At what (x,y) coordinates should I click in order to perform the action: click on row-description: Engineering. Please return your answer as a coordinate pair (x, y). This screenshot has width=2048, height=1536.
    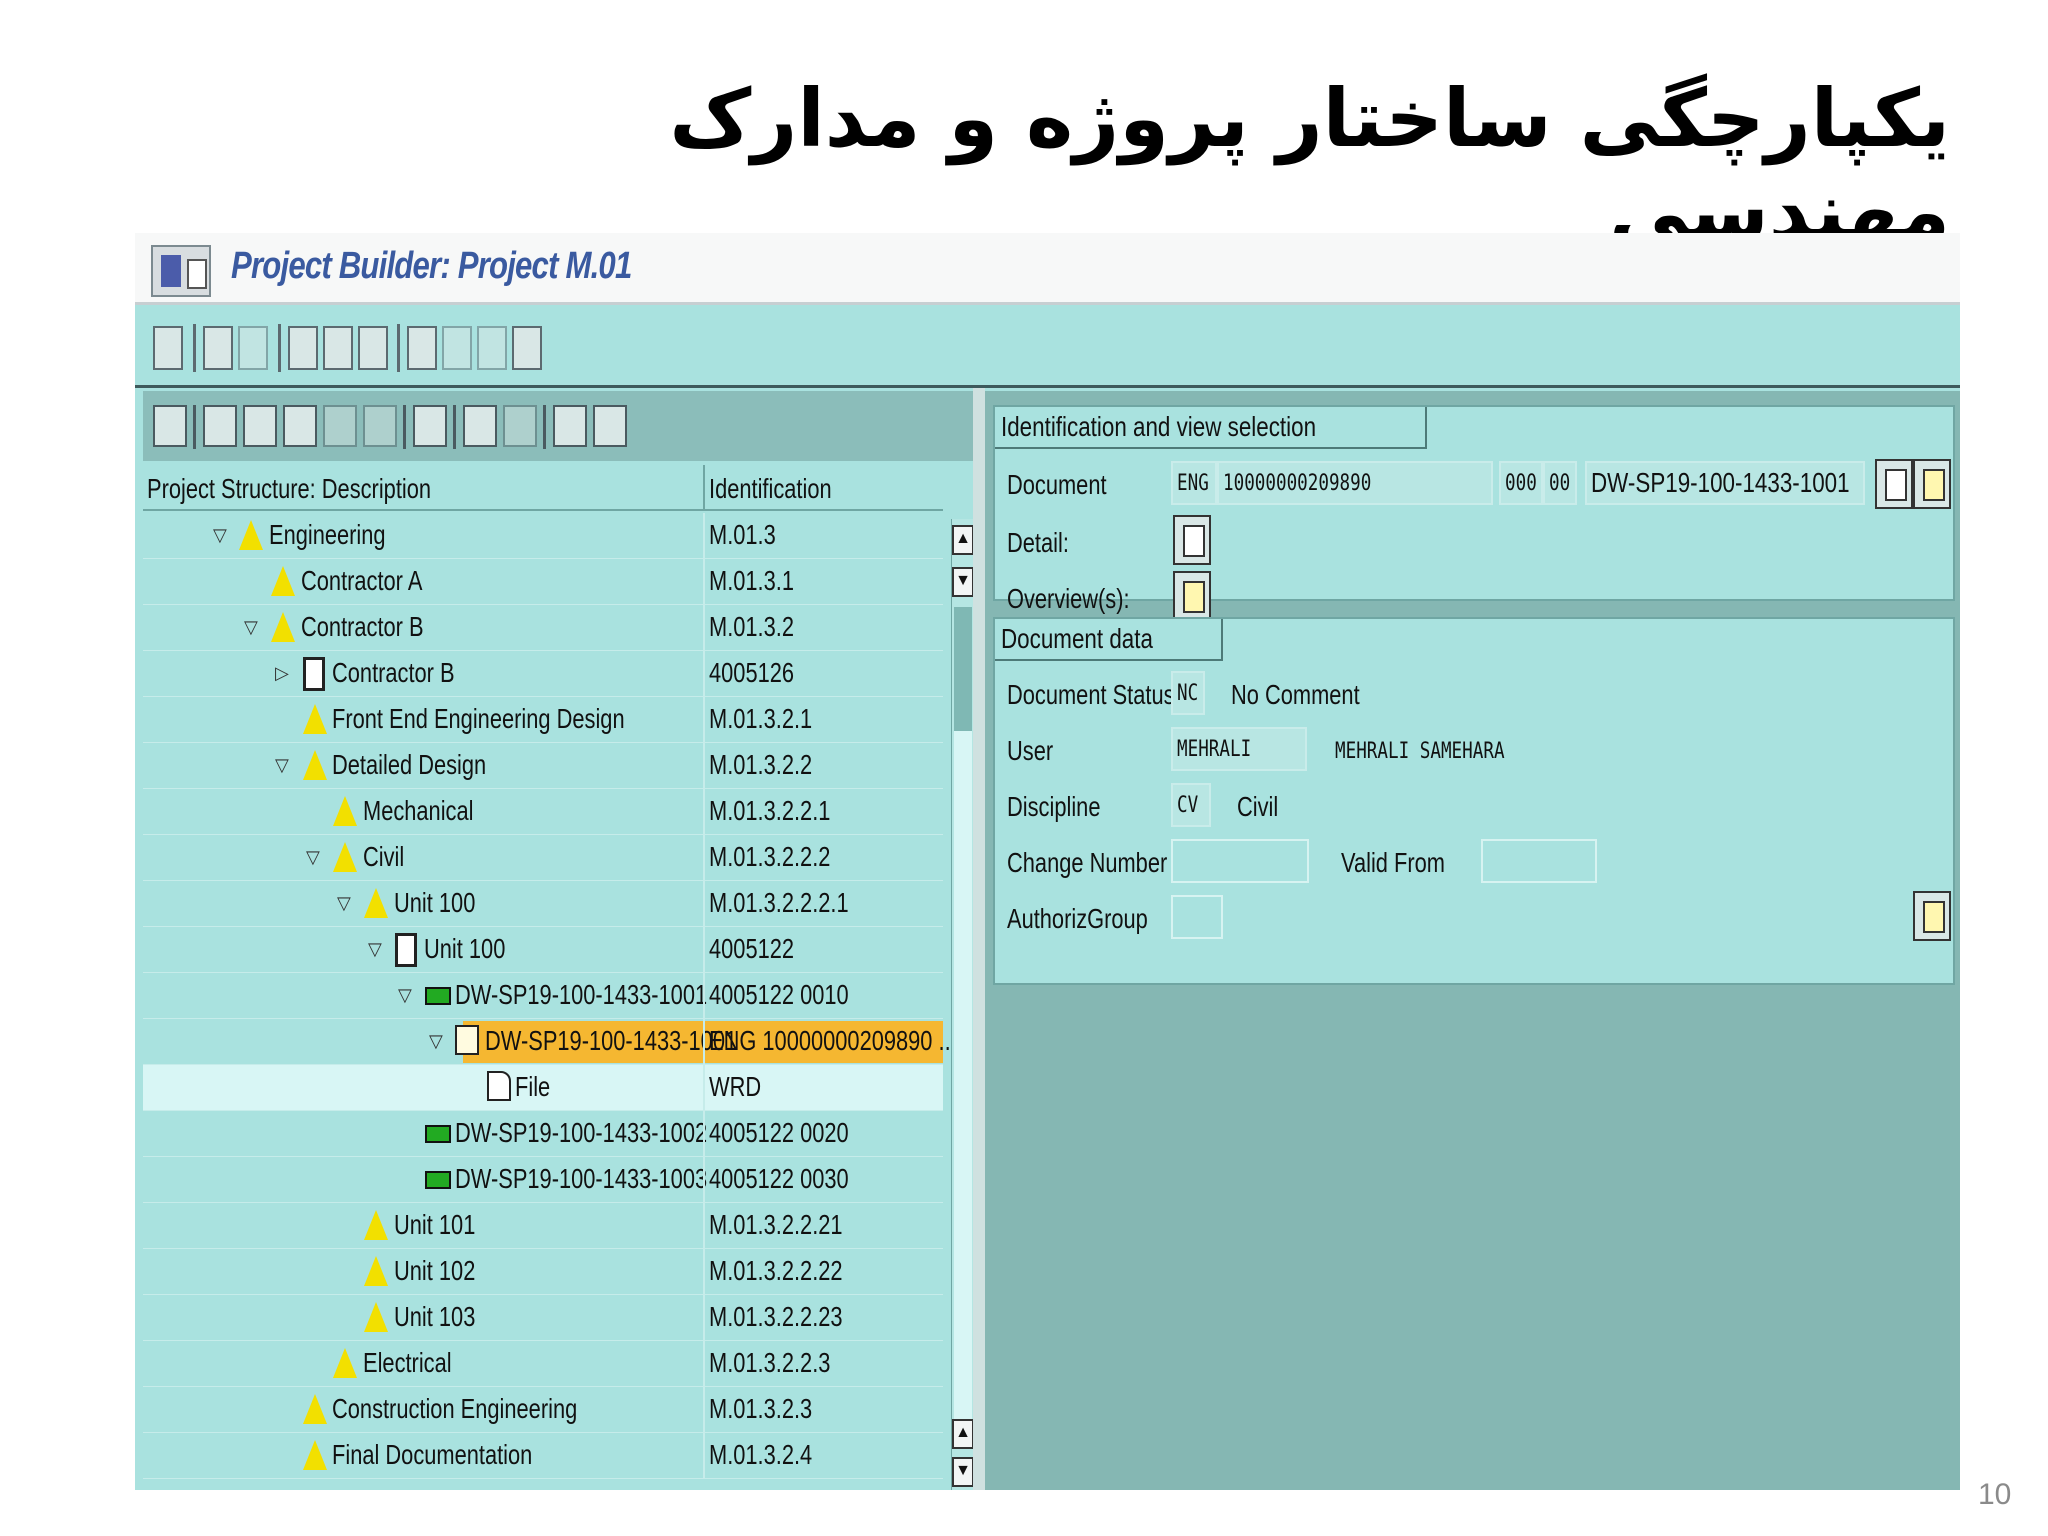
    Looking at the image, I should click on (327, 534).